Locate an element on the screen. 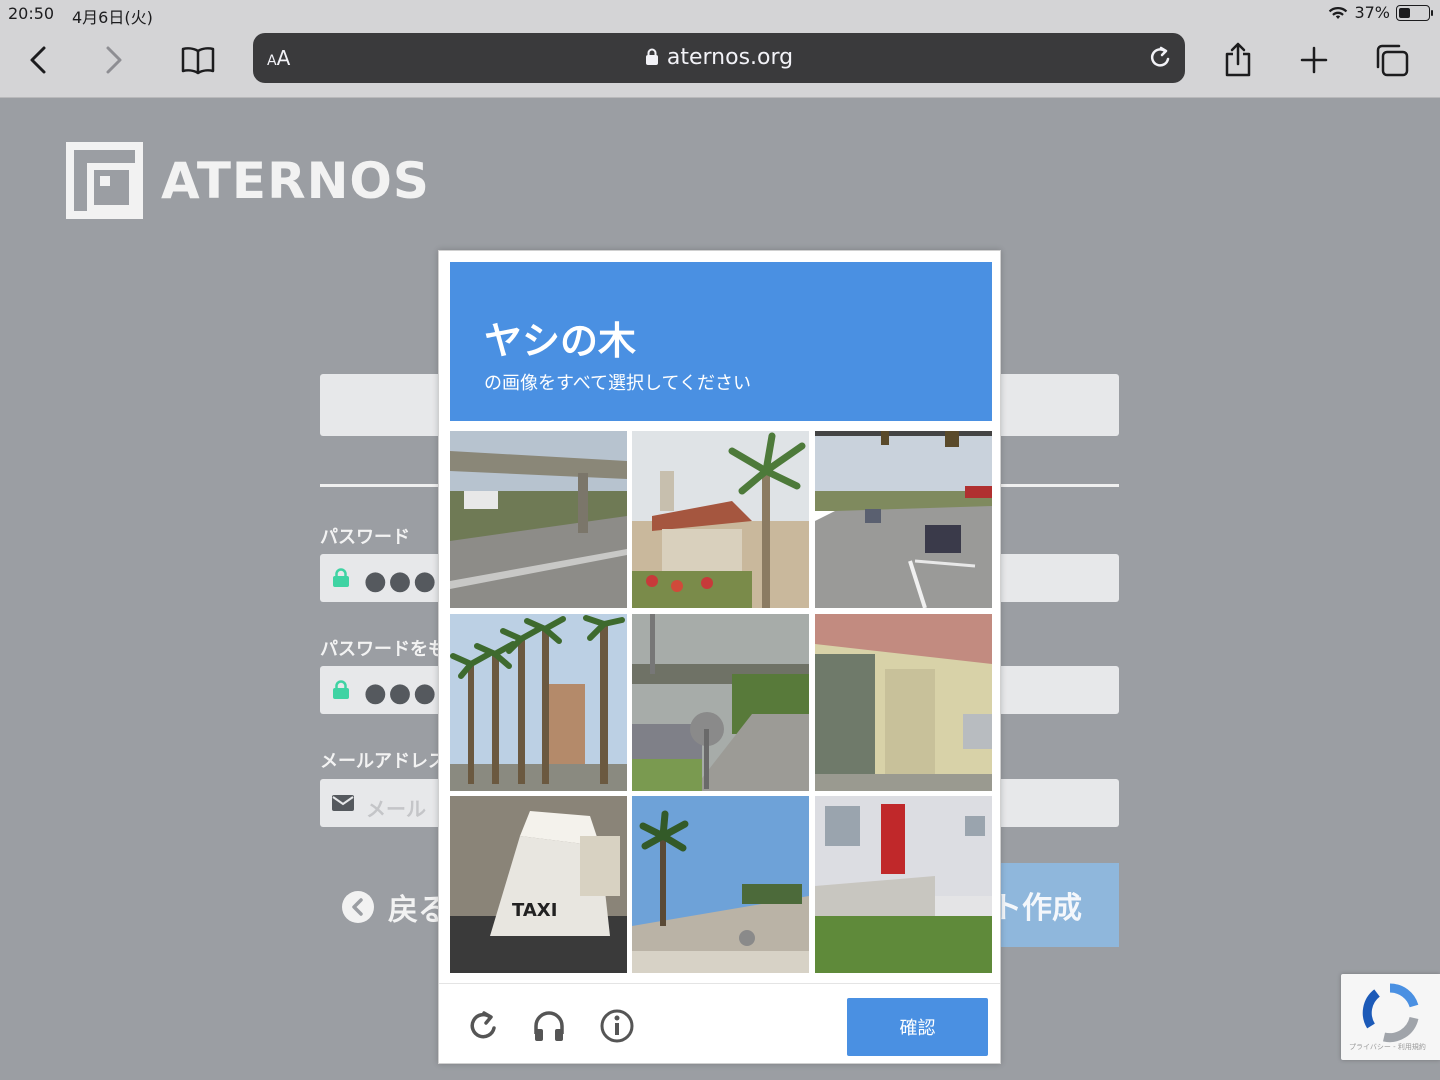 The height and width of the screenshot is (1080, 1440). status-bar: 20:50 4月6日(火) 37% is located at coordinates (720, 14).